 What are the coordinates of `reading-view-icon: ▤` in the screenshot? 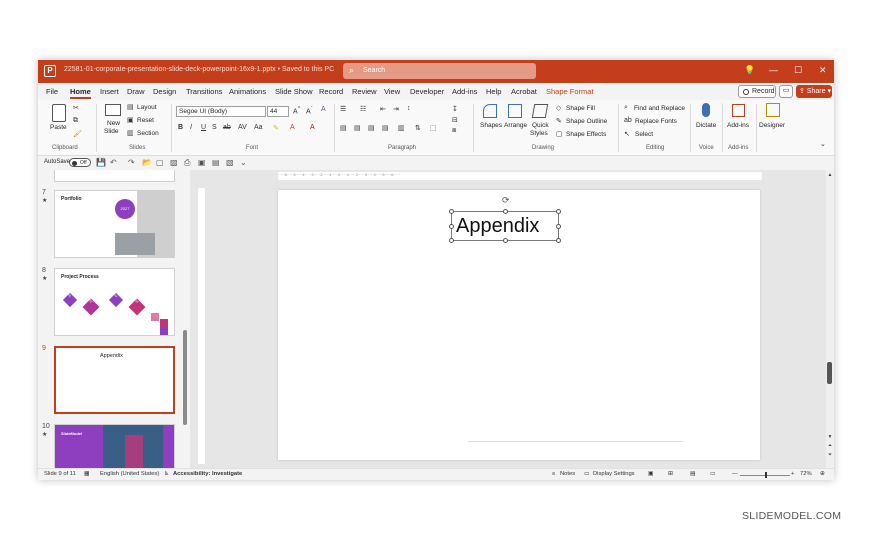 It's located at (692, 474).